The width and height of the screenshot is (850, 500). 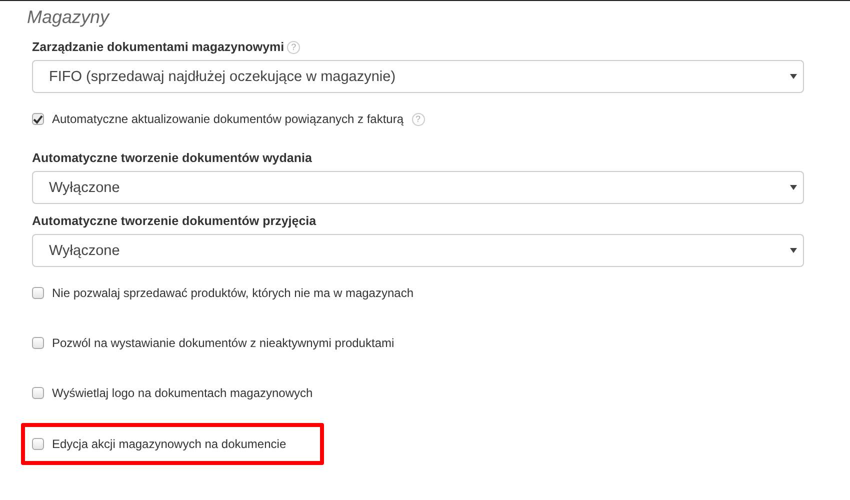 What do you see at coordinates (172, 158) in the screenshot?
I see `field-label: Automatyczne tworzenie dokumentów wydania` at bounding box center [172, 158].